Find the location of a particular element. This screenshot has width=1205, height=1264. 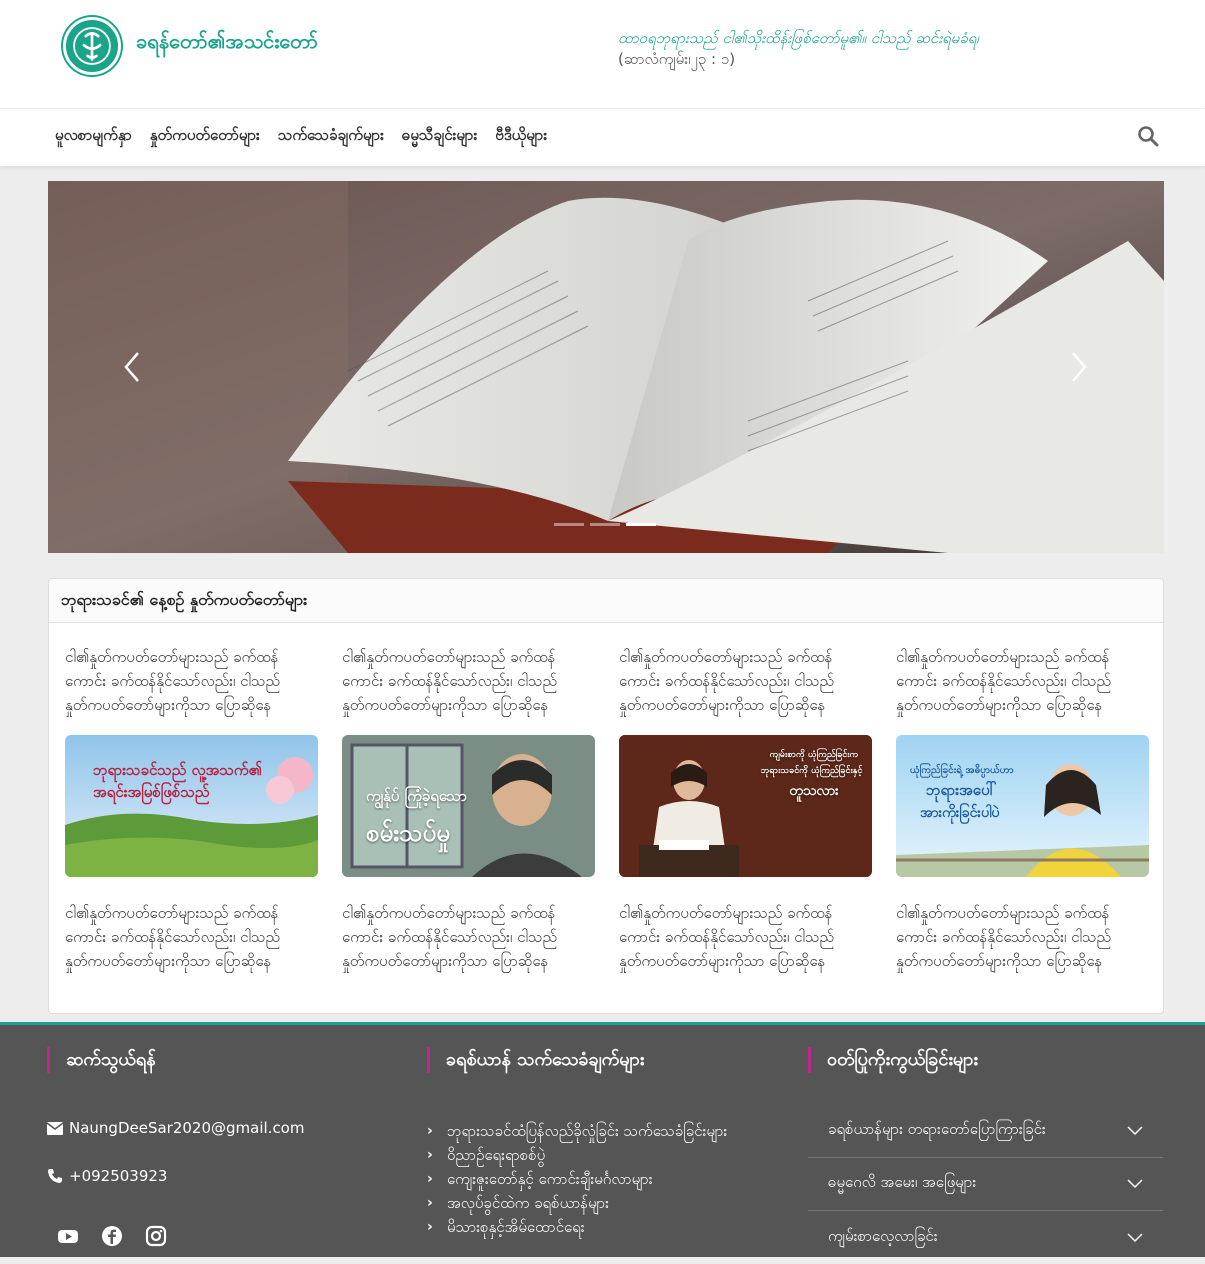

card-thumbnail: ဘုရားသခင်သည် လူ့အသက်၏ အရင်းအမြစ်ဖြစ်သည် is located at coordinates (191, 806).